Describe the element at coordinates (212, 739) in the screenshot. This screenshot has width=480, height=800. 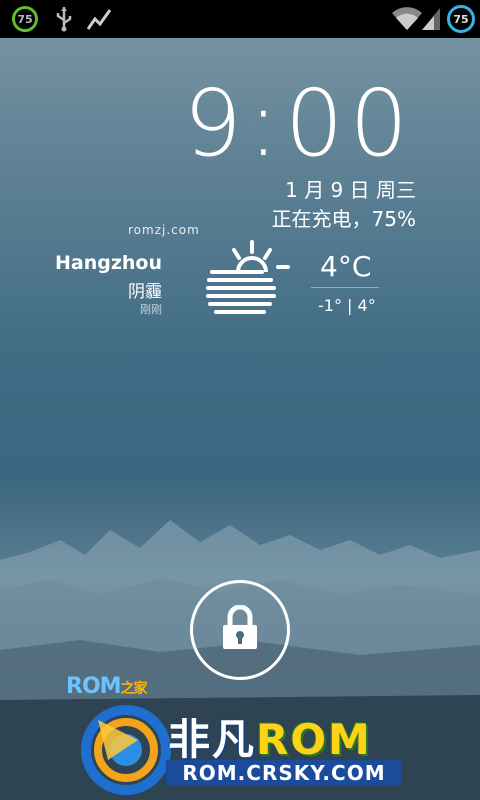
I see `brand-name-cn: 非凡` at that location.